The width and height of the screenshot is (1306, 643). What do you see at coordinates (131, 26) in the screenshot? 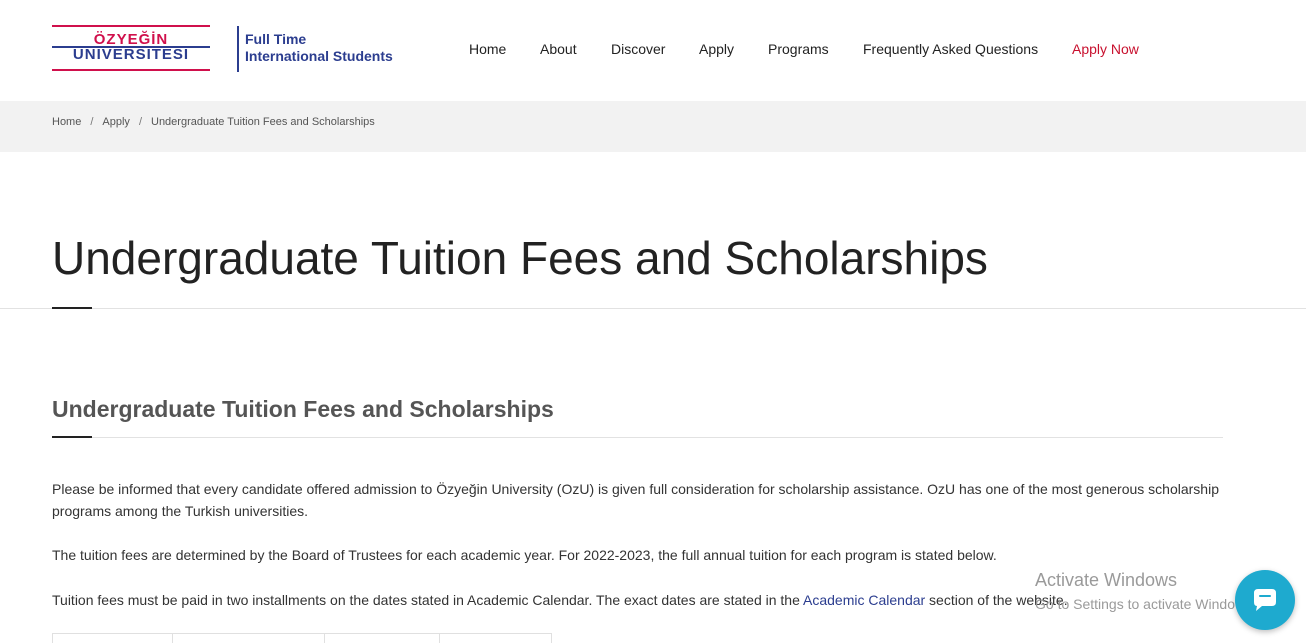
I see `logo-top-line` at bounding box center [131, 26].